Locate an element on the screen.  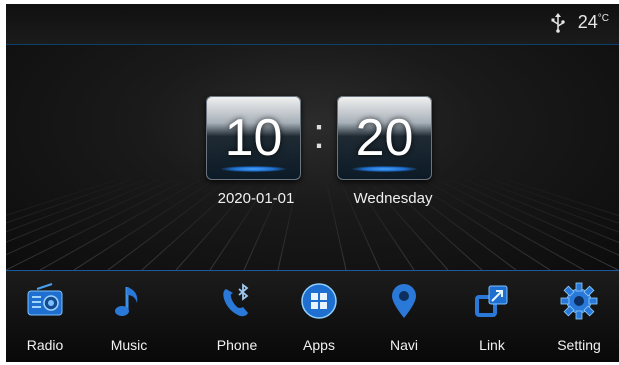
dock-label-phone: Phone is located at coordinates (237, 345).